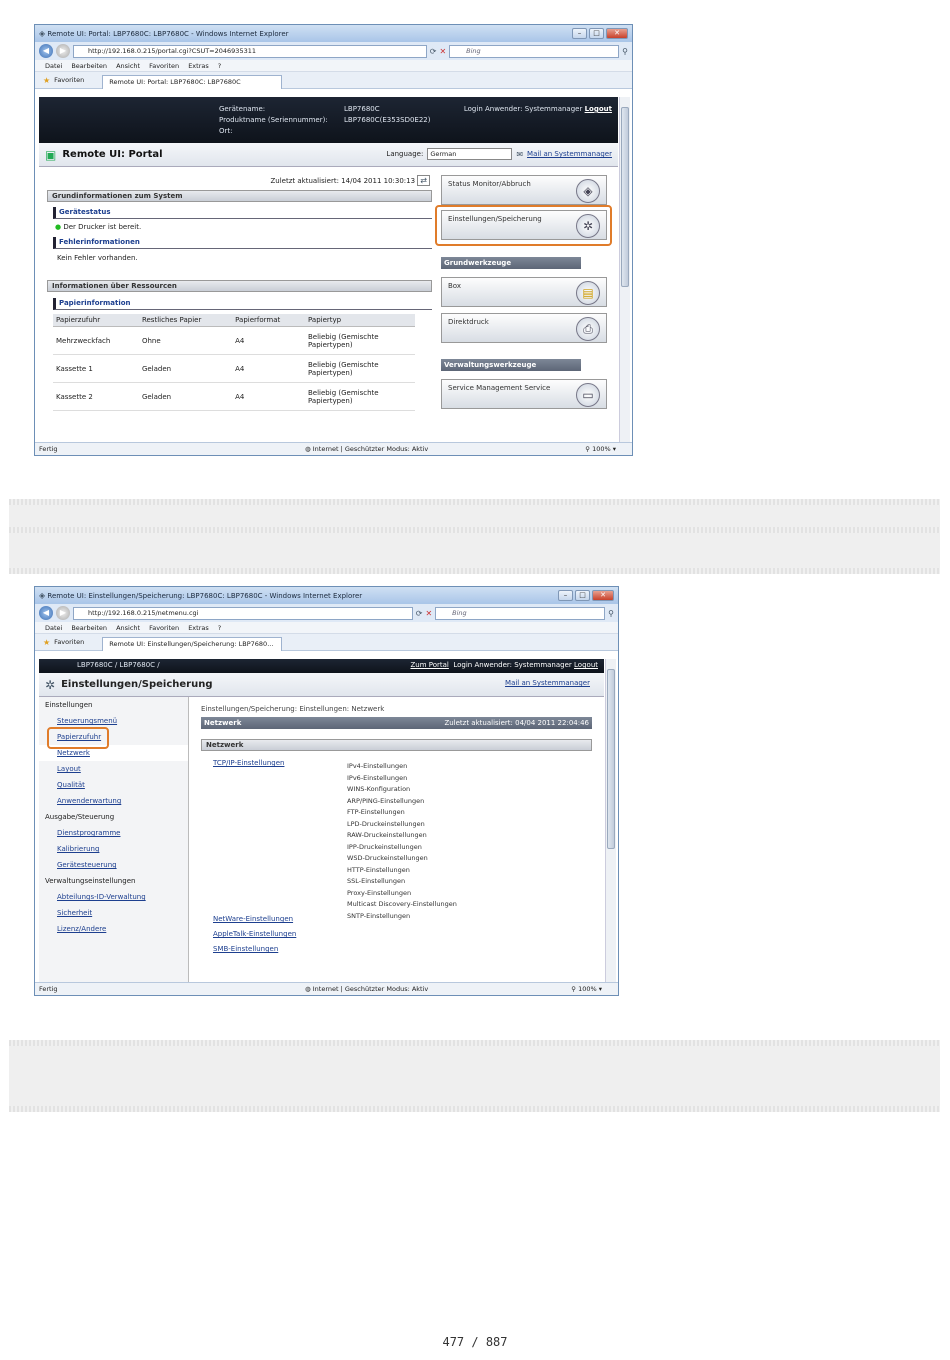  What do you see at coordinates (370, 989) in the screenshot?
I see `zone-text: Internet | Geschützter Modus: Aktiv` at bounding box center [370, 989].